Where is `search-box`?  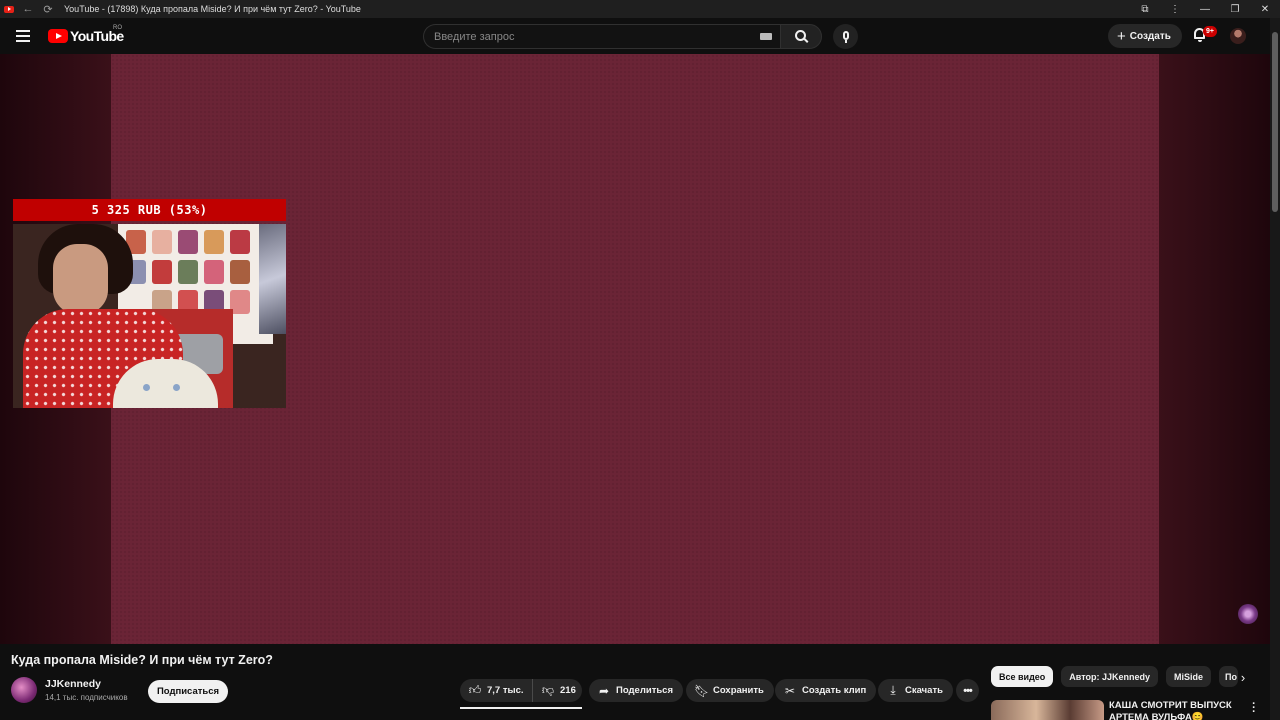
search-box is located at coordinates (601, 36).